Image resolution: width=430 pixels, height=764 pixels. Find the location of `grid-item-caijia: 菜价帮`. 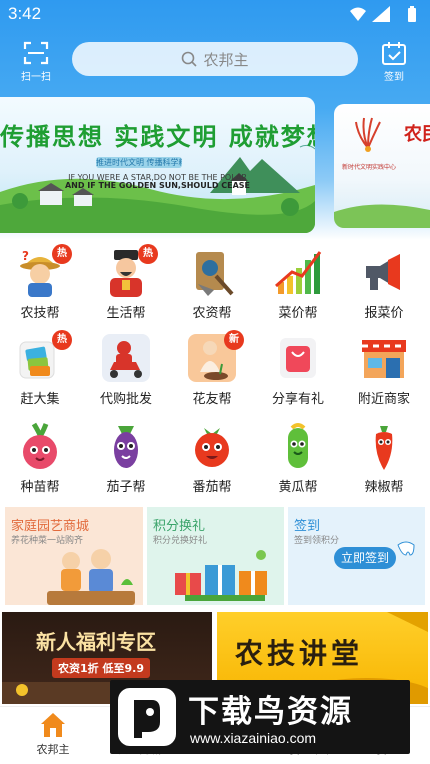

grid-item-caijia: 菜价帮 is located at coordinates (298, 285).